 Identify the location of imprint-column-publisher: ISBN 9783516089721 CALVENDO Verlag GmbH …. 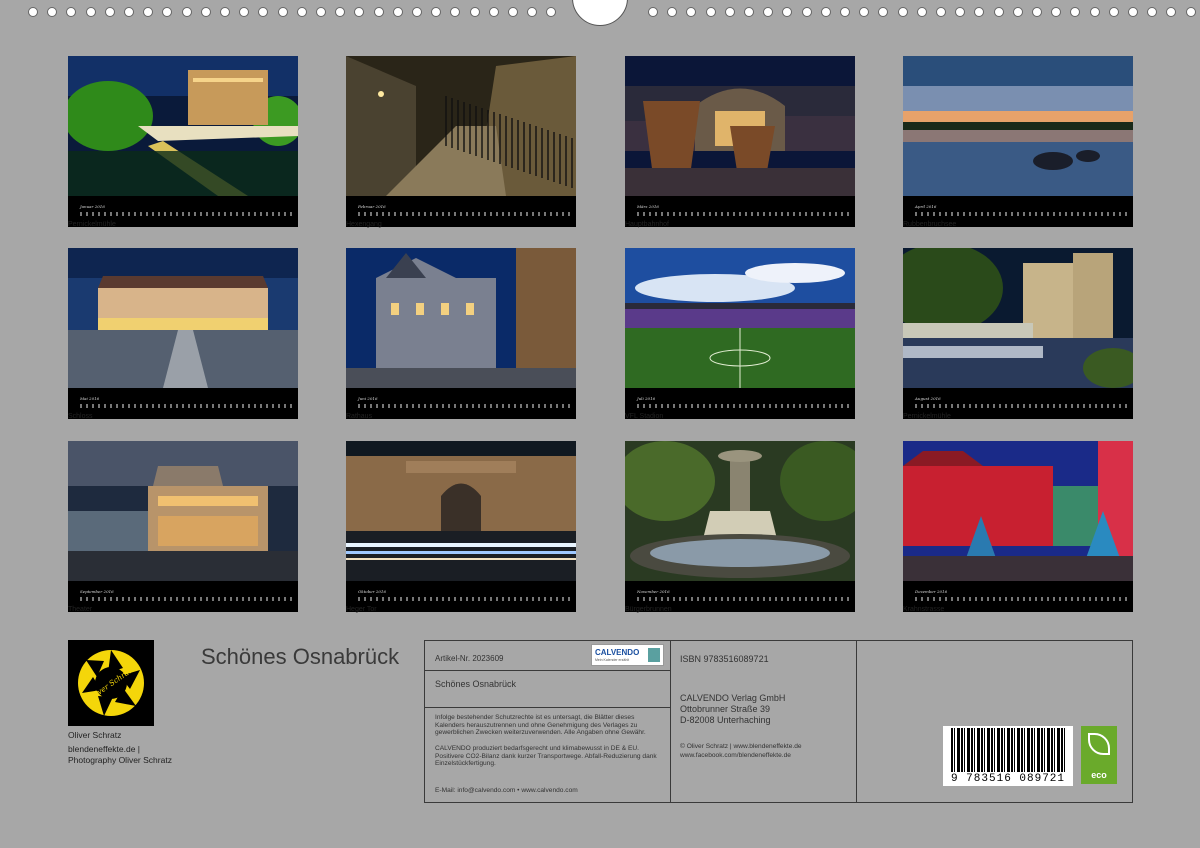
(764, 721).